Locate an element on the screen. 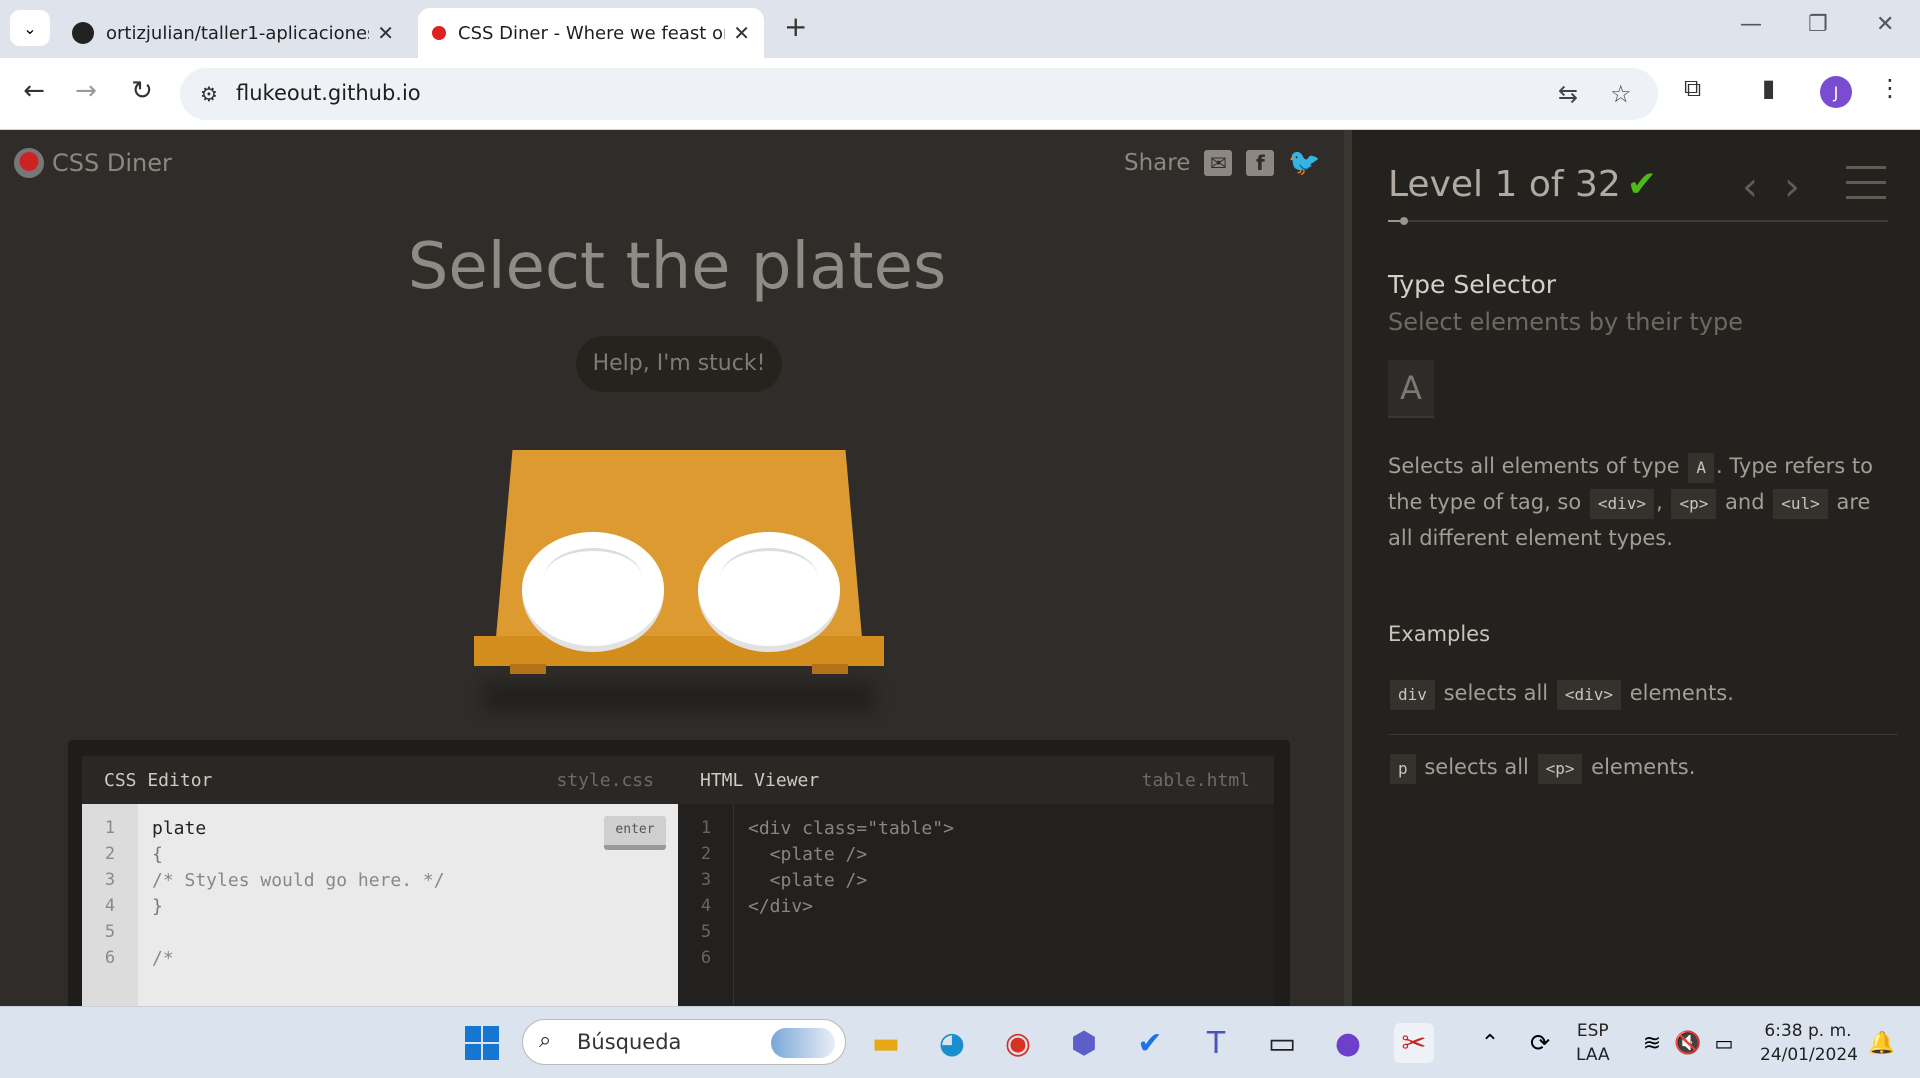 This screenshot has height=1078, width=1920. search-icon: ⌕ is located at coordinates (545, 1040).